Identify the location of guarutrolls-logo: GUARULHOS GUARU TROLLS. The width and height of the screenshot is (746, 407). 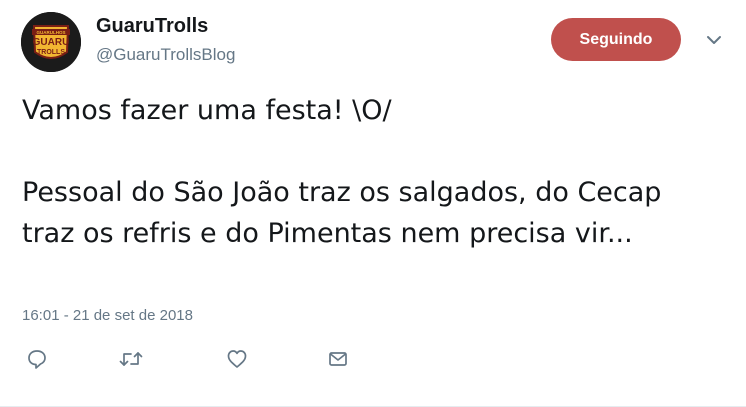
(51, 42).